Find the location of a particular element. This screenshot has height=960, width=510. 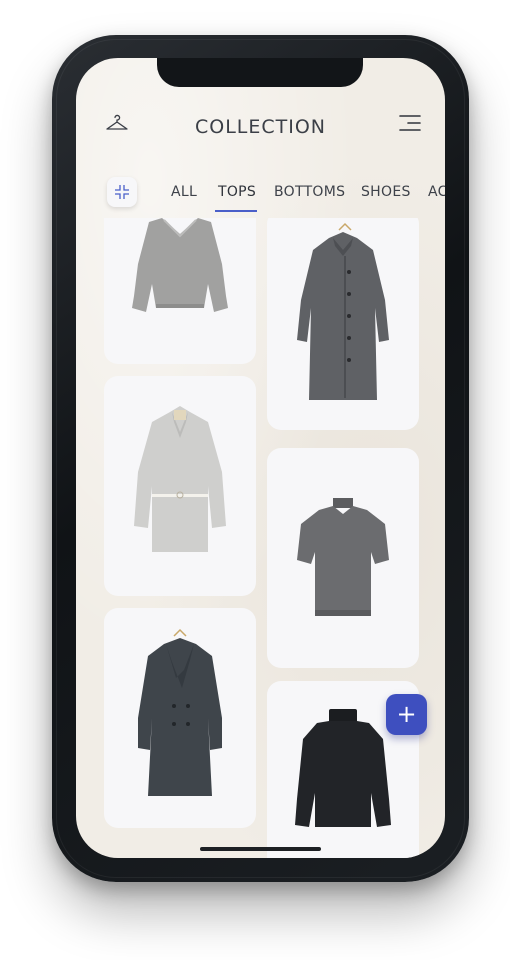

grey-tweed-coat-image is located at coordinates (343, 311).